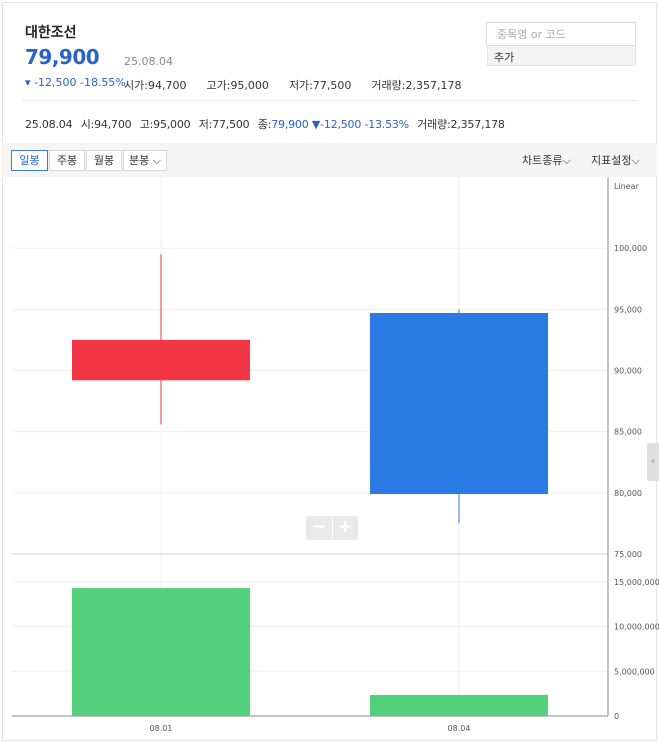  What do you see at coordinates (628, 554) in the screenshot?
I see `y-tick-label: 75,000` at bounding box center [628, 554].